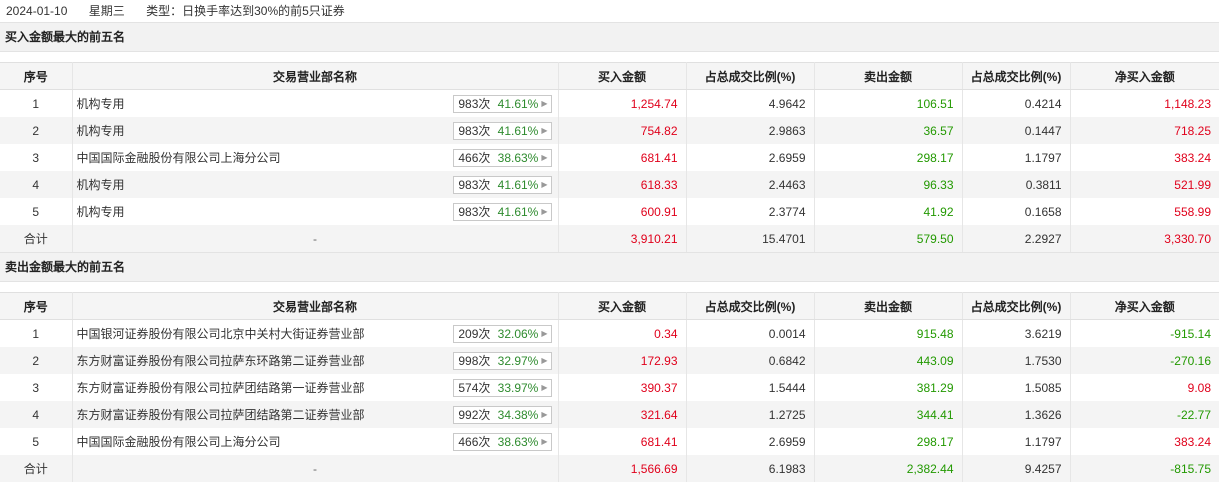  What do you see at coordinates (474, 157) in the screenshot?
I see `trade-count: 466次` at bounding box center [474, 157].